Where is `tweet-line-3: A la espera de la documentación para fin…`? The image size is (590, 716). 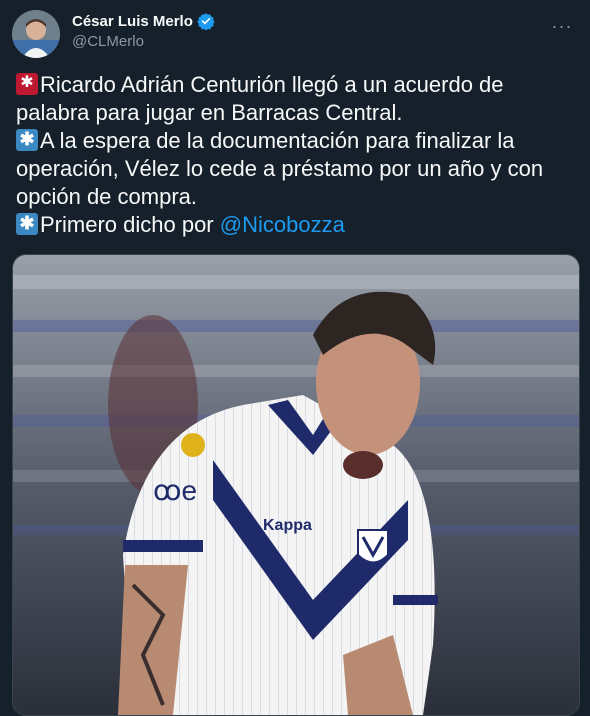
tweet-line-3: A la espera de la documentación para fin… is located at coordinates (277, 140).